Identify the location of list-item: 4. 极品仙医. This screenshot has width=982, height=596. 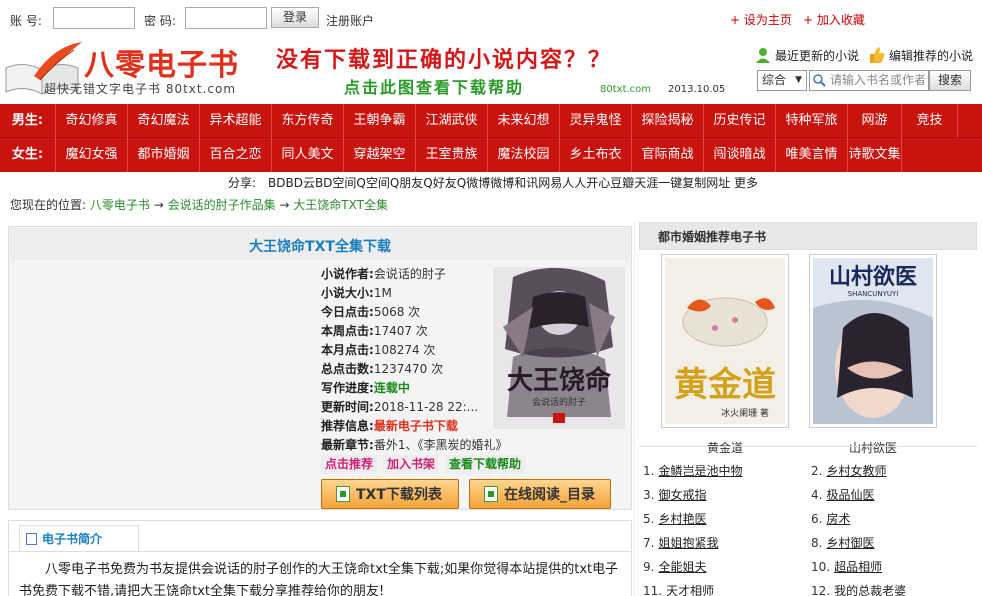
(842, 495).